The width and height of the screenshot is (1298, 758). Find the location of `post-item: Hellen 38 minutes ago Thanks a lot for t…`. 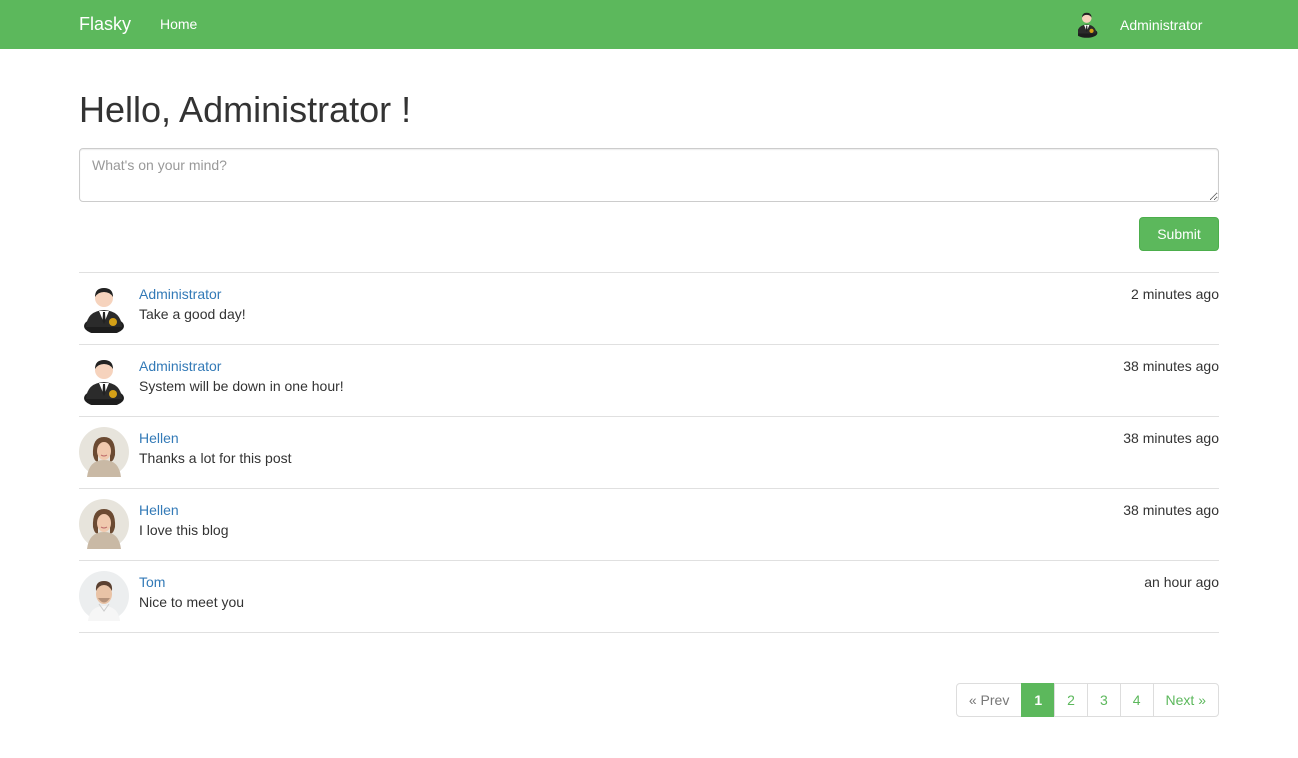

post-item: Hellen 38 minutes ago Thanks a lot for t… is located at coordinates (649, 453).